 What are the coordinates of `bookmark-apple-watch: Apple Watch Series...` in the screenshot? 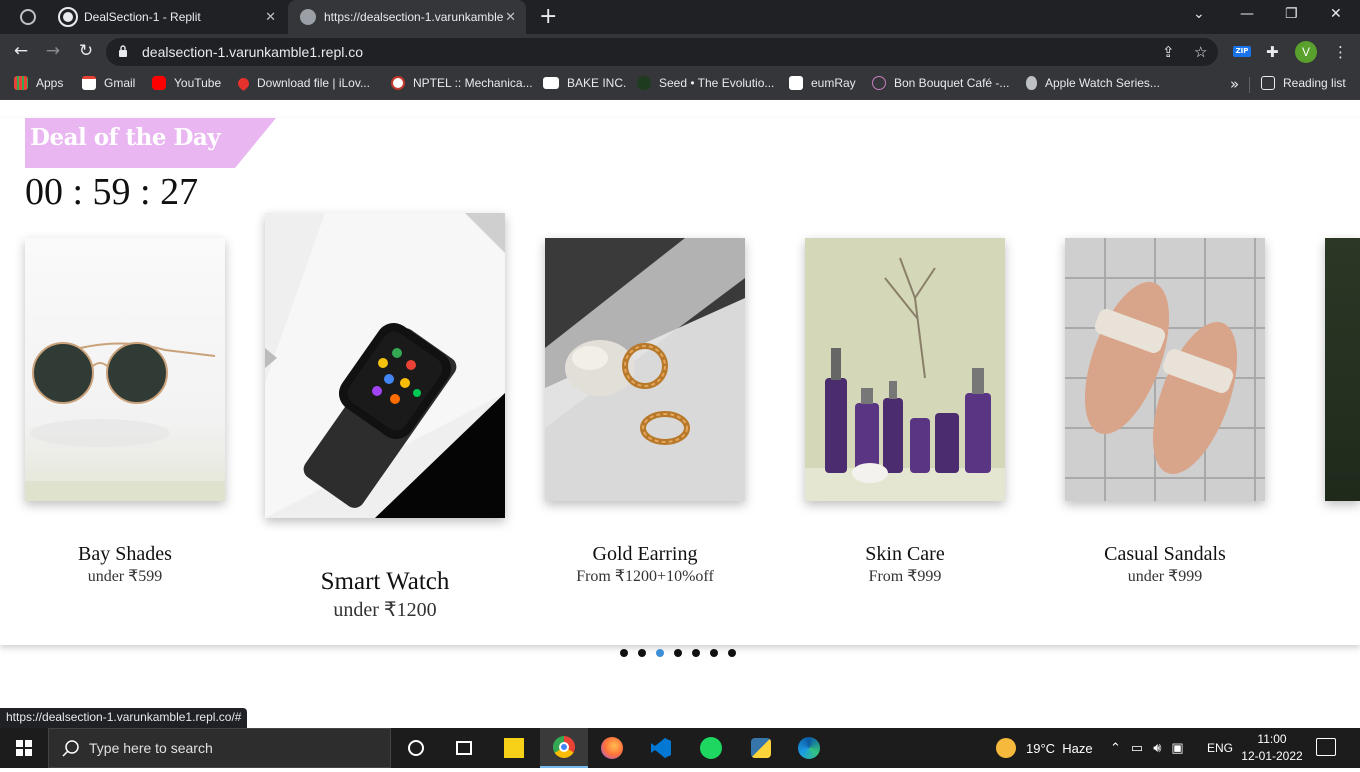 It's located at (1093, 83).